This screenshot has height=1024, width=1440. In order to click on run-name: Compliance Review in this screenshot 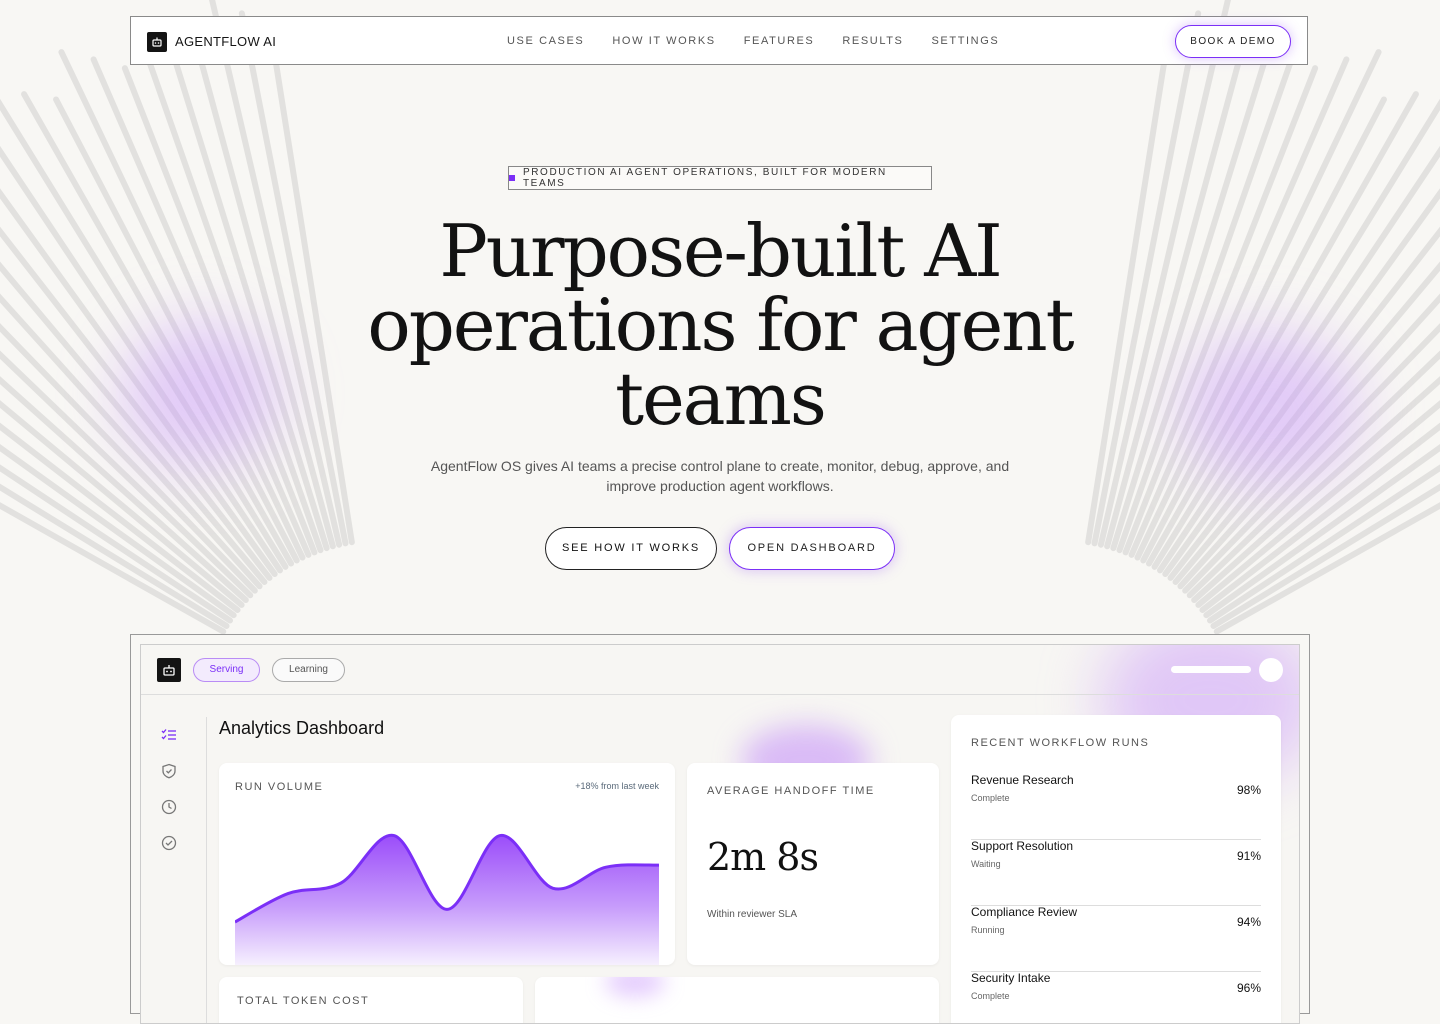, I will do `click(1024, 912)`.